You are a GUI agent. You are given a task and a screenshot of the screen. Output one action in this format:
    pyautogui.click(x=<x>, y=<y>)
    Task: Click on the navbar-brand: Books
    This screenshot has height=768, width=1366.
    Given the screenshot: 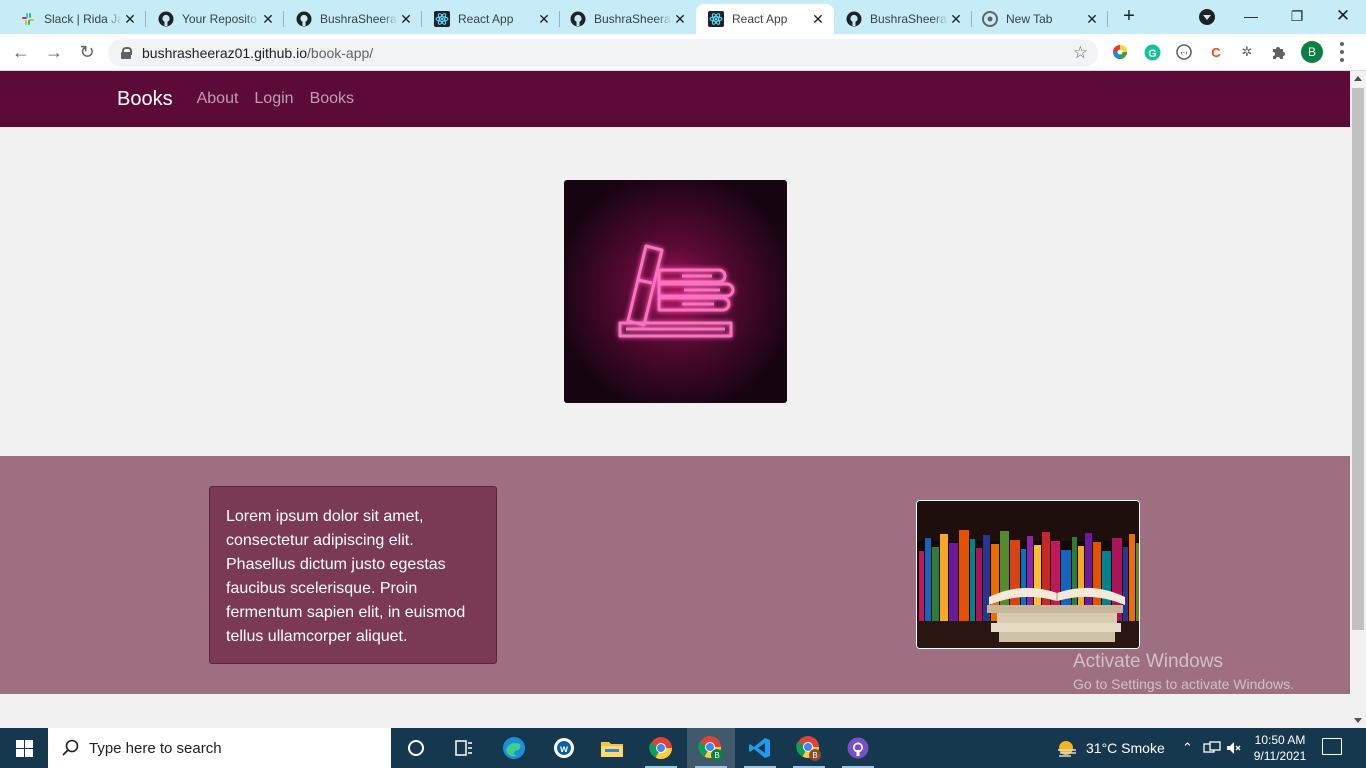 What is the action you would take?
    pyautogui.click(x=145, y=99)
    